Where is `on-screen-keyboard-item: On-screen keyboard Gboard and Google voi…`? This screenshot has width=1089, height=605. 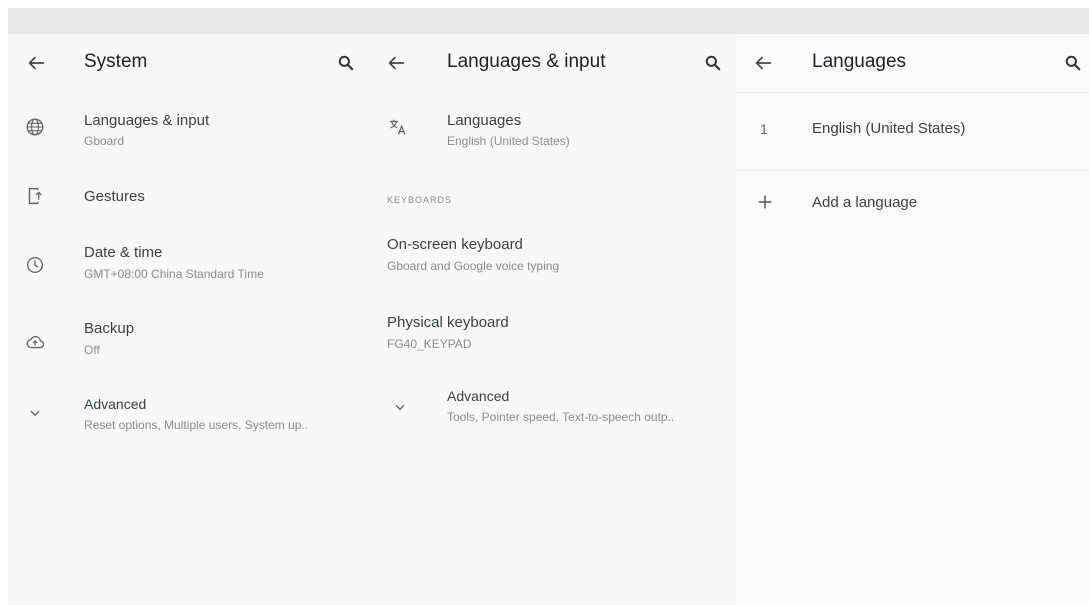
on-screen-keyboard-item: On-screen keyboard Gboard and Google voi… is located at coordinates (551, 257).